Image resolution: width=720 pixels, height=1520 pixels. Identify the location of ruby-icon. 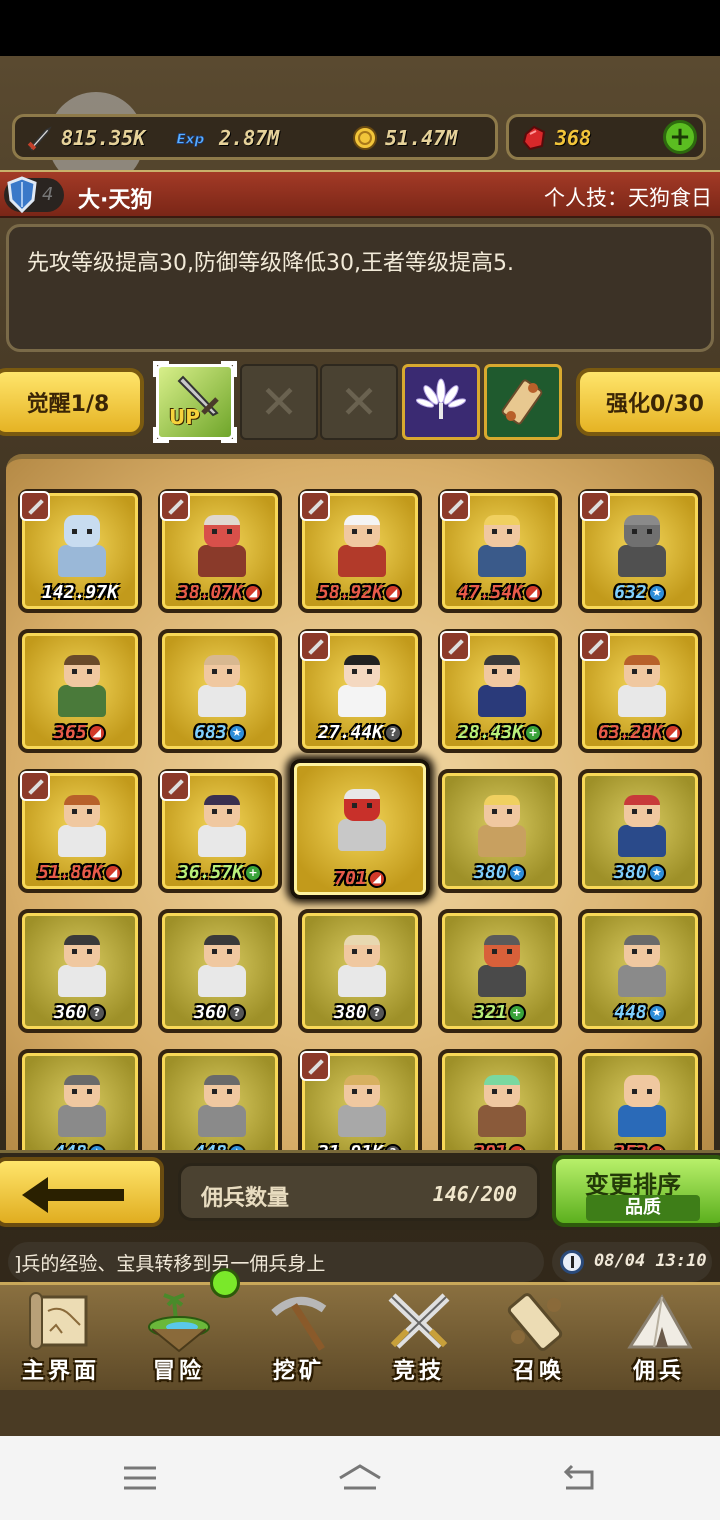
(534, 138).